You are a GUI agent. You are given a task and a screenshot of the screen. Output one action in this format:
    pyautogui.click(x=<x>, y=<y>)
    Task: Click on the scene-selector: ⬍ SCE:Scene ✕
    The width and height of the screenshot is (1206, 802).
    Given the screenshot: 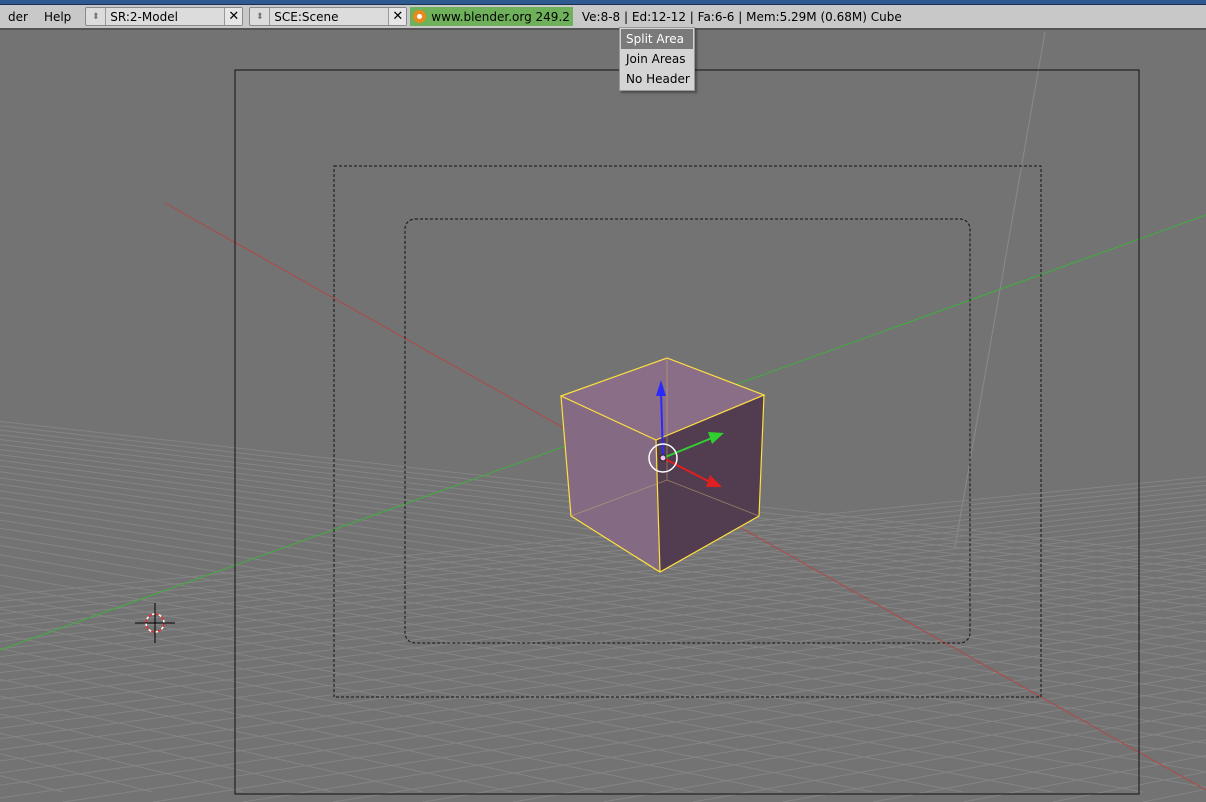 What is the action you would take?
    pyautogui.click(x=328, y=16)
    